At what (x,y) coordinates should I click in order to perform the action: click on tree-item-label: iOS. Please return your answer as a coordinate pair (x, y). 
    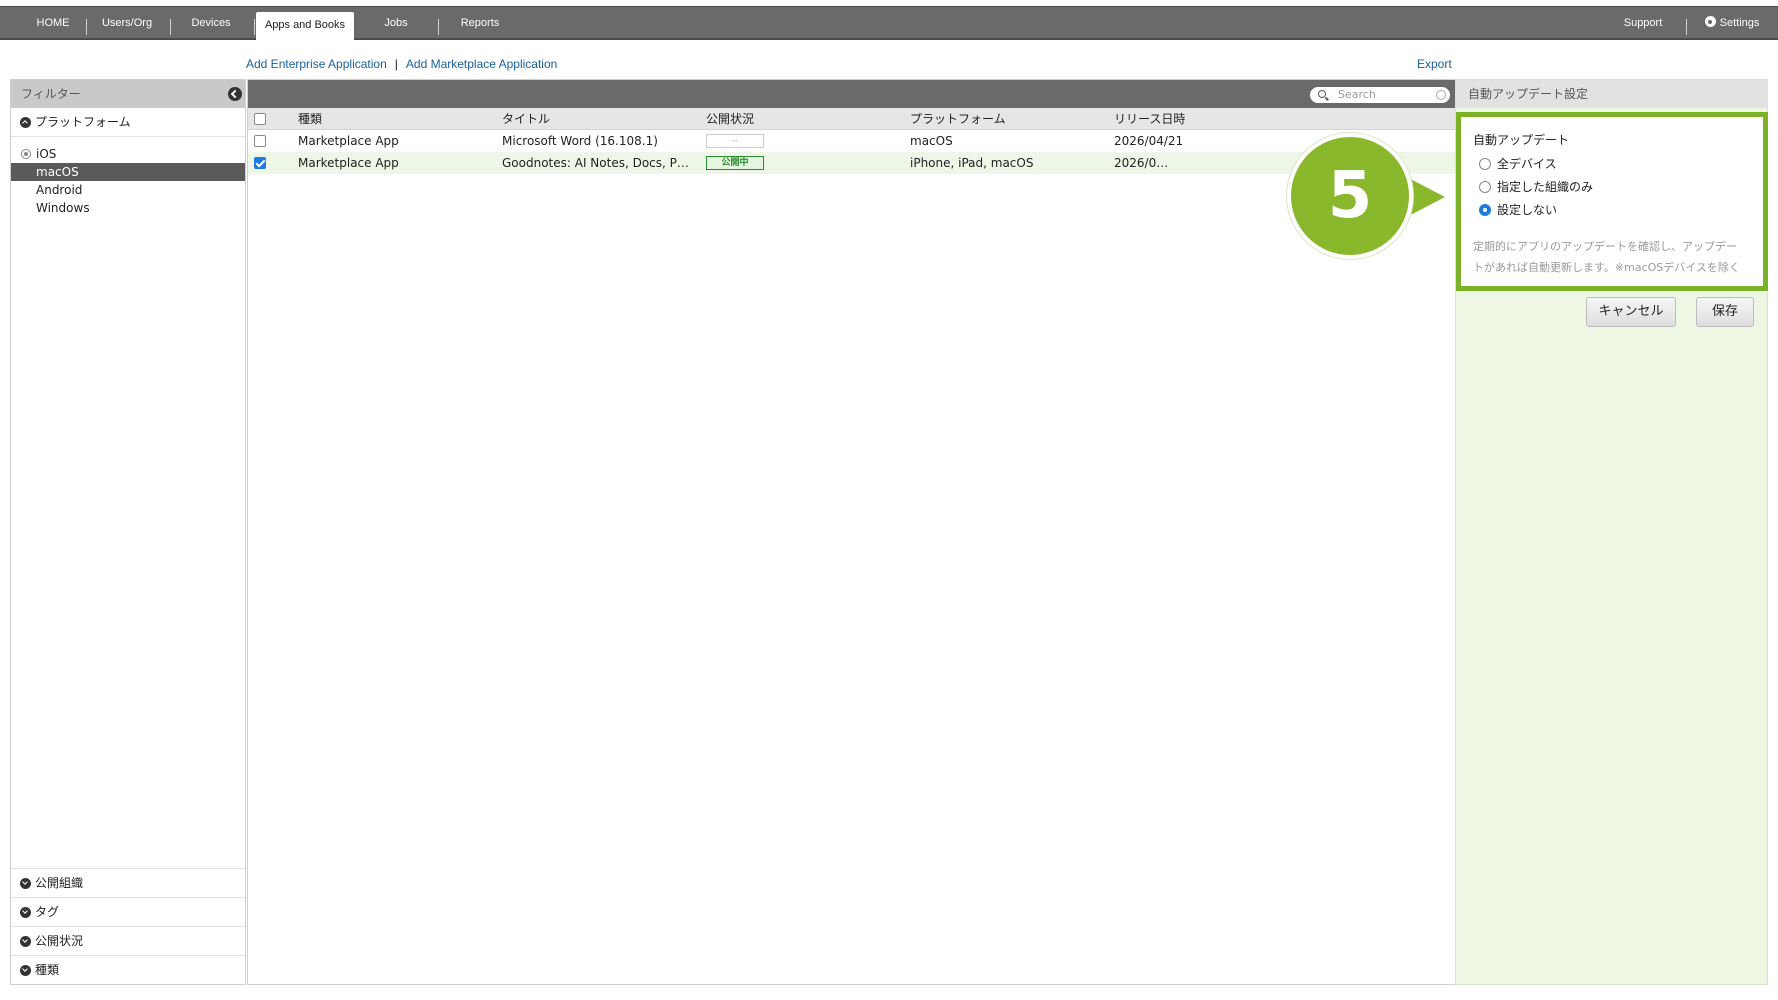
    Looking at the image, I should click on (46, 154).